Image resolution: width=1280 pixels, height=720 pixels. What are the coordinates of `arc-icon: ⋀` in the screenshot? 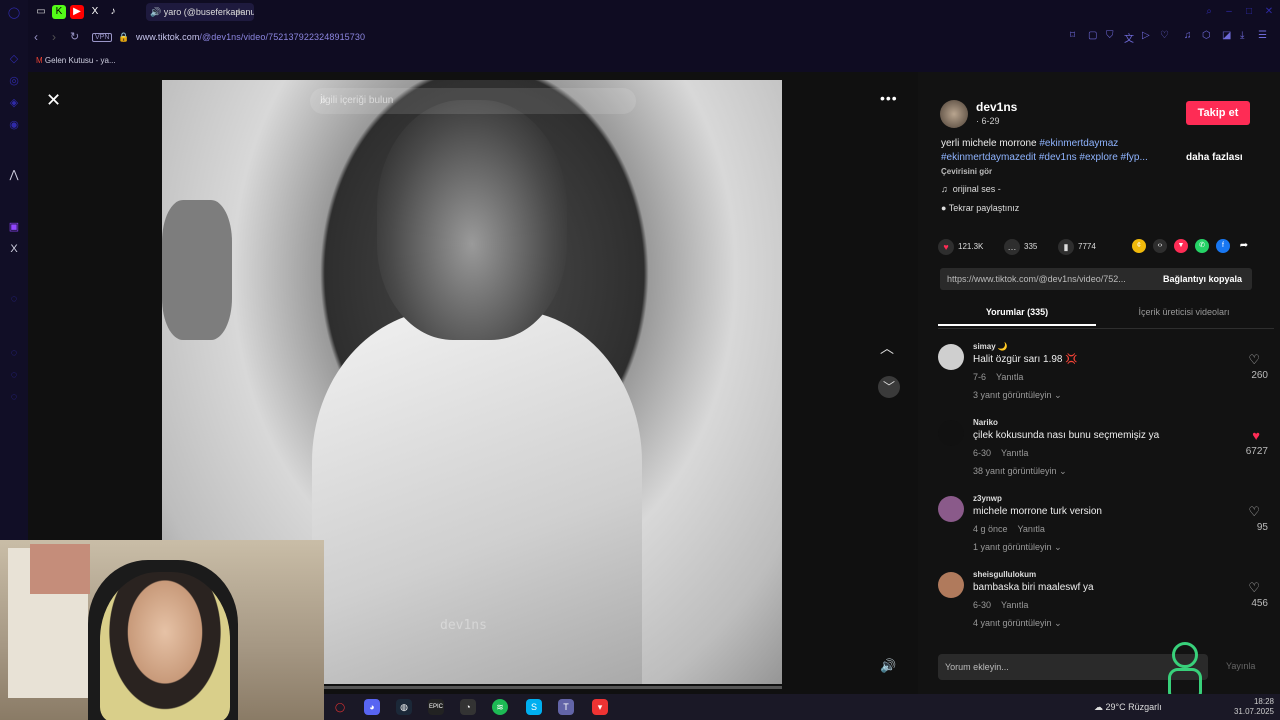 It's located at (14, 175).